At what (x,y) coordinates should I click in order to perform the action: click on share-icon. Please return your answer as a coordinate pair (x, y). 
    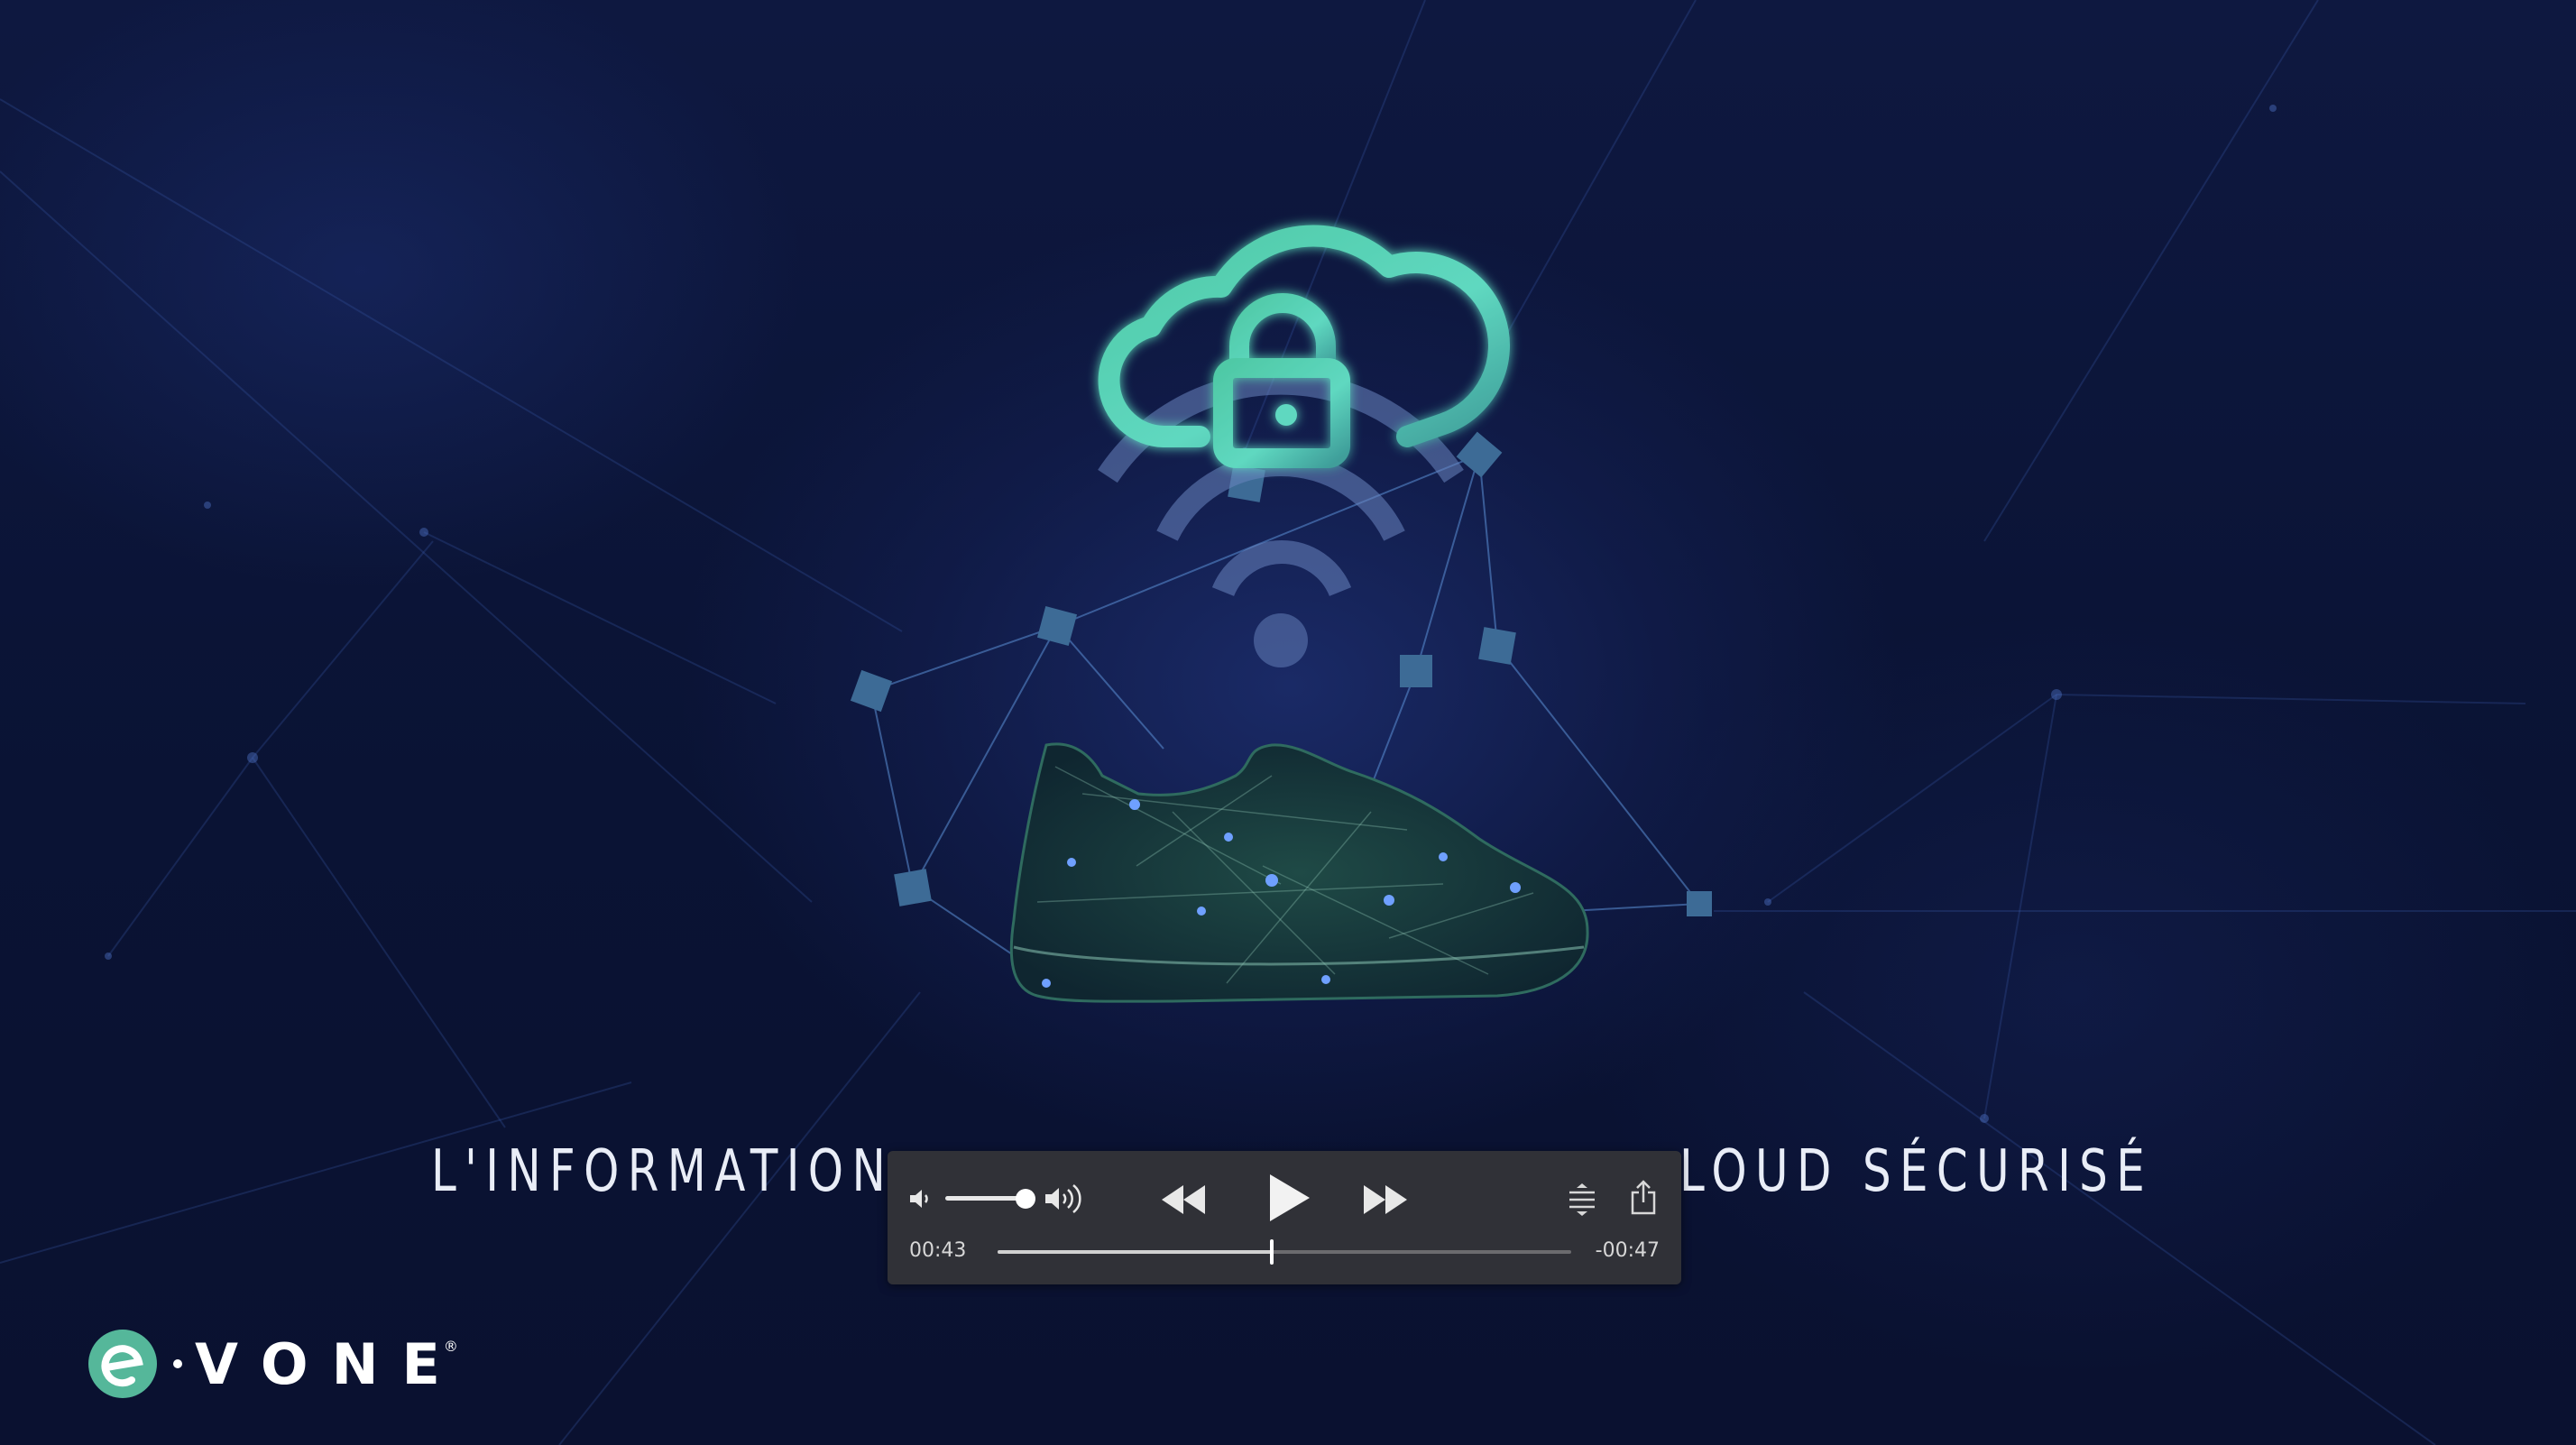
    Looking at the image, I should click on (1644, 1198).